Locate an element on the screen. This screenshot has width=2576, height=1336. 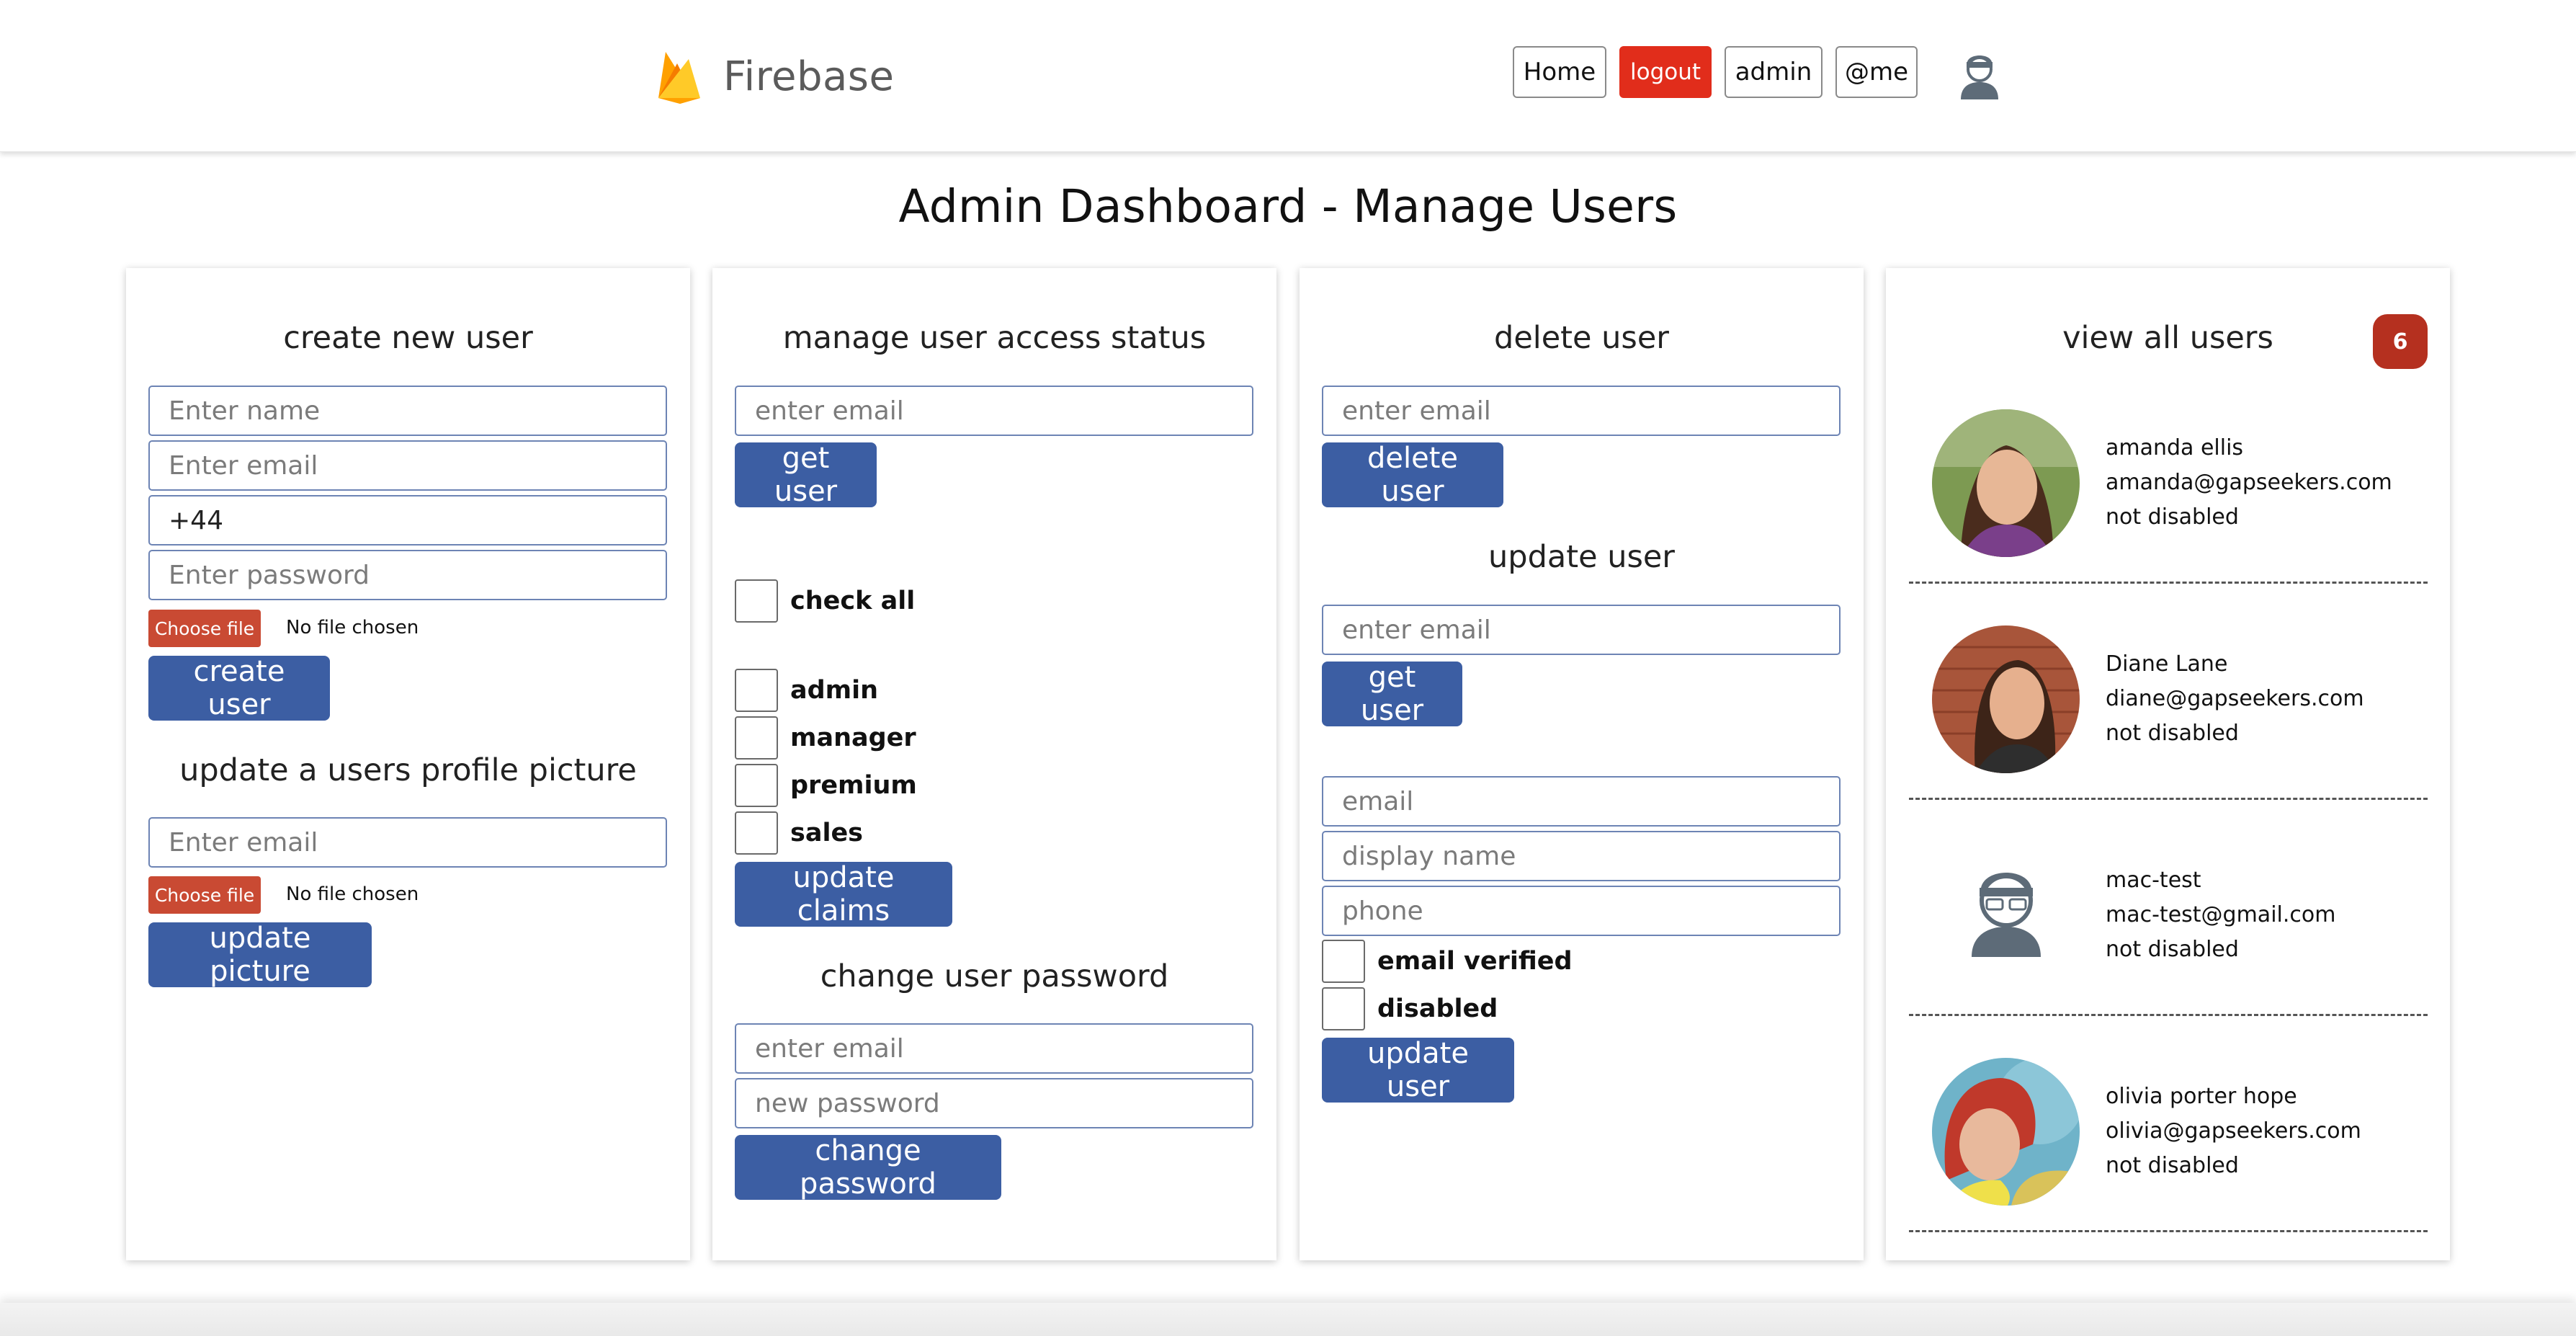
user-name: mac-test is located at coordinates (2153, 880).